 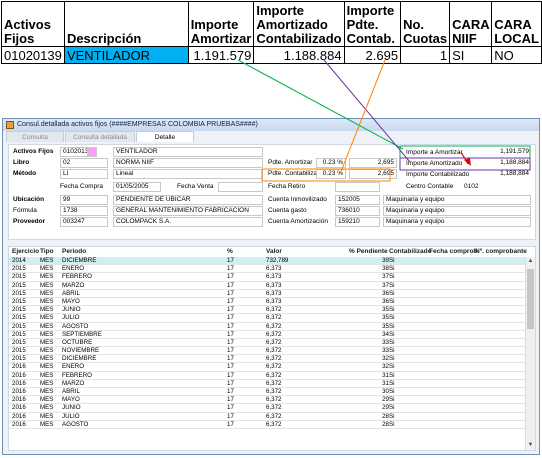 I want to click on grid-scrollbar: ▲ ▼, so click(x=530, y=353).